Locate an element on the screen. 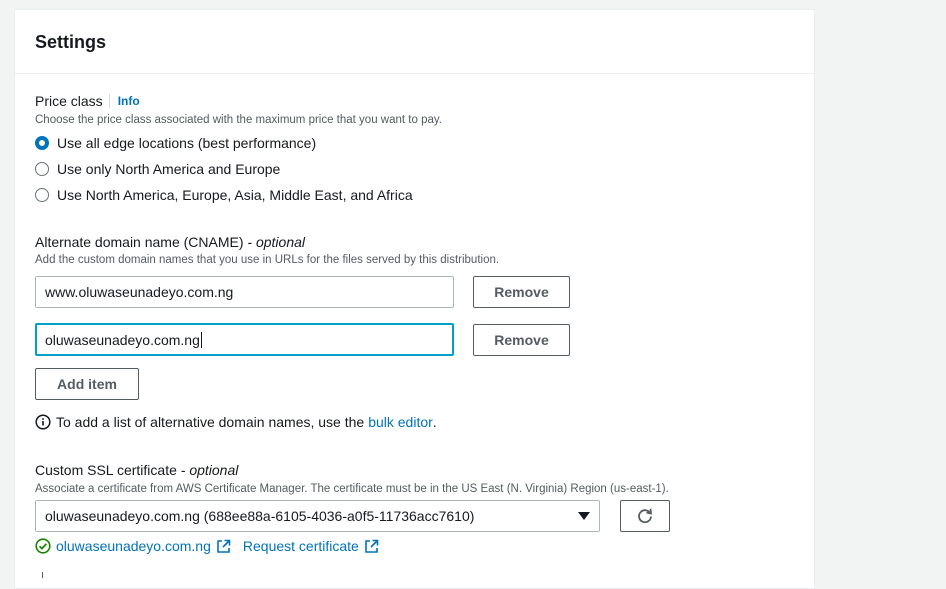 This screenshot has width=946, height=589. info-icon is located at coordinates (43, 422).